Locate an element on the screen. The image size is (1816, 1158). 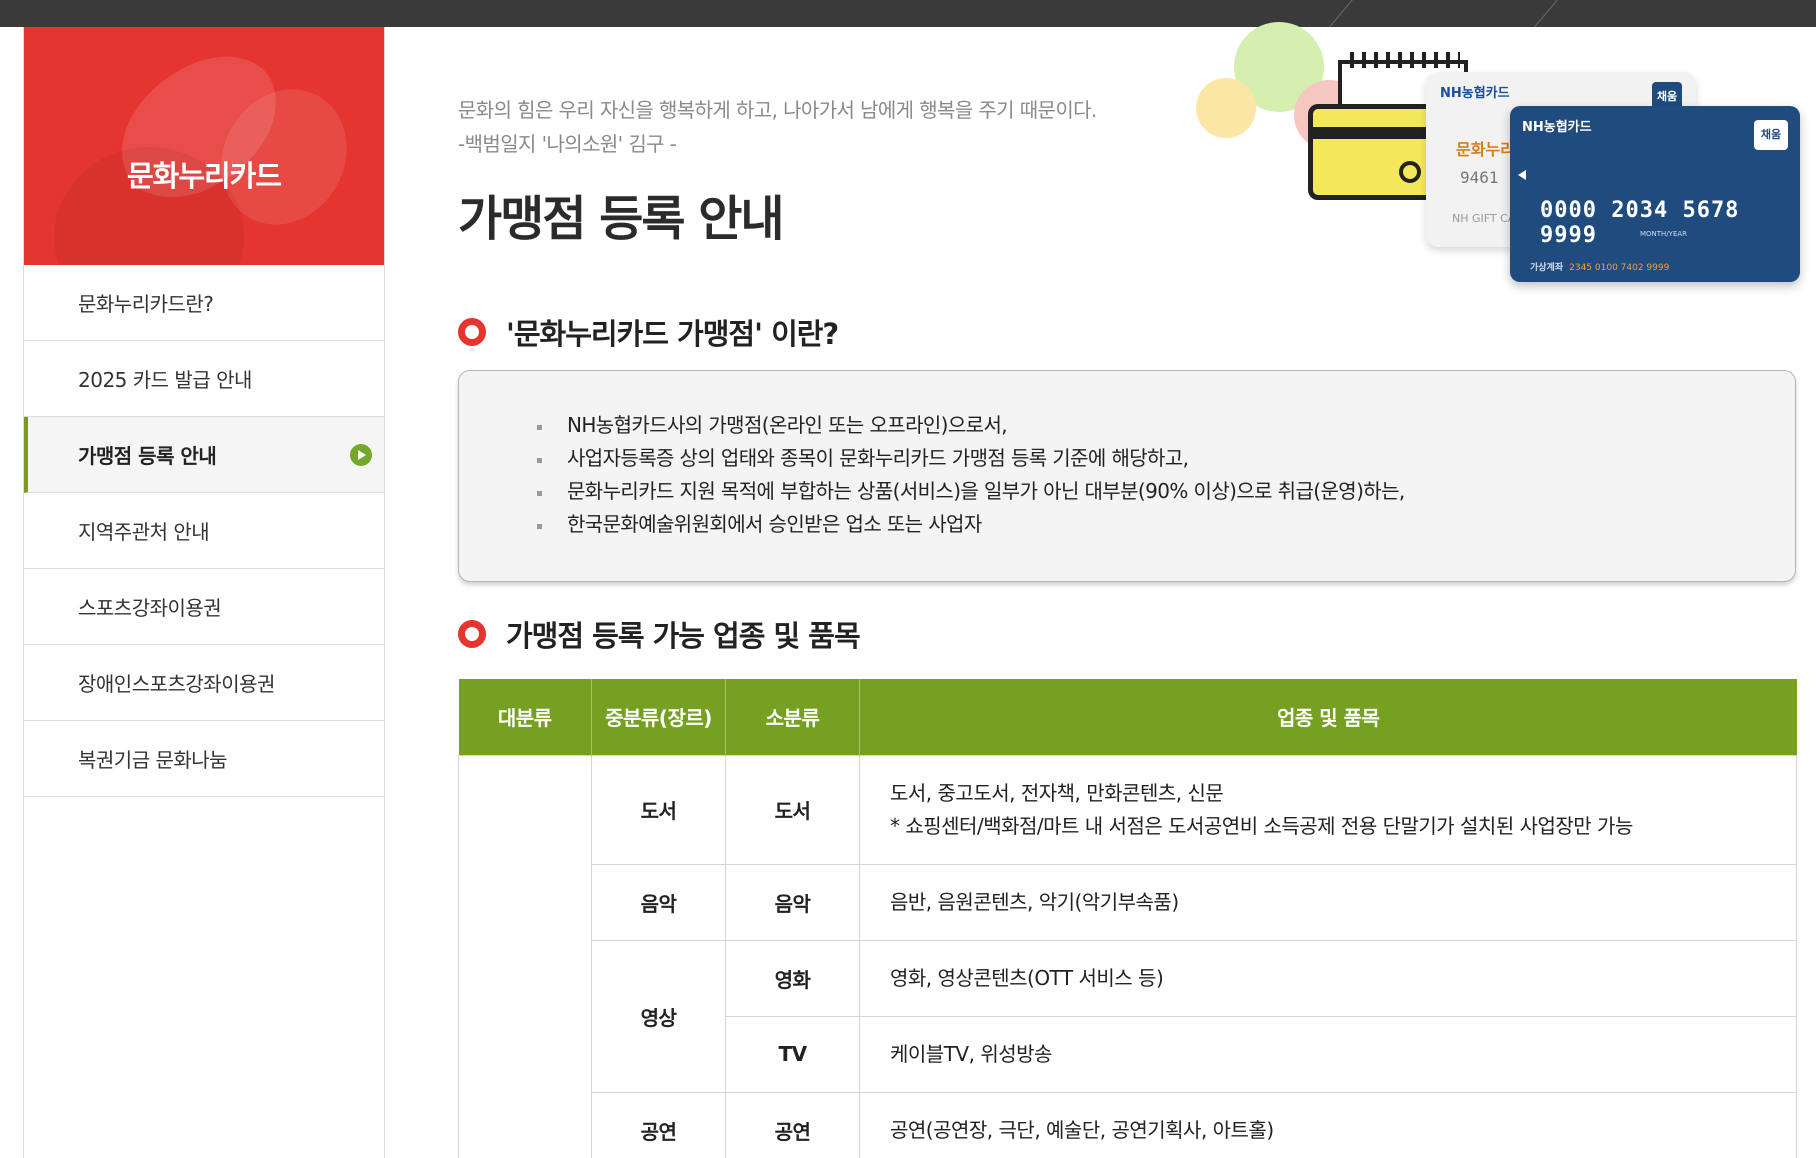
description-cell: 케이블TV, 위성방송 is located at coordinates (1328, 1054).